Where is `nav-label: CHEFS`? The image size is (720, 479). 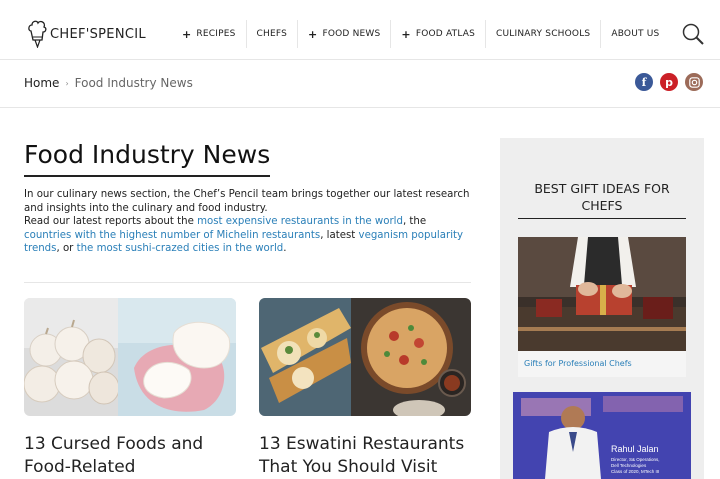 nav-label: CHEFS is located at coordinates (272, 34).